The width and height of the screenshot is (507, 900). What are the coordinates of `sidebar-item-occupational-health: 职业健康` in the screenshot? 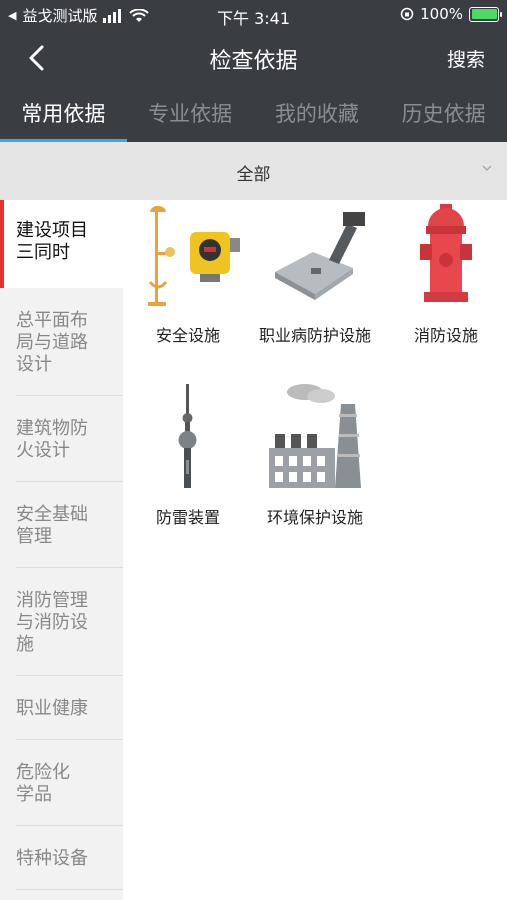 It's located at (61, 708).